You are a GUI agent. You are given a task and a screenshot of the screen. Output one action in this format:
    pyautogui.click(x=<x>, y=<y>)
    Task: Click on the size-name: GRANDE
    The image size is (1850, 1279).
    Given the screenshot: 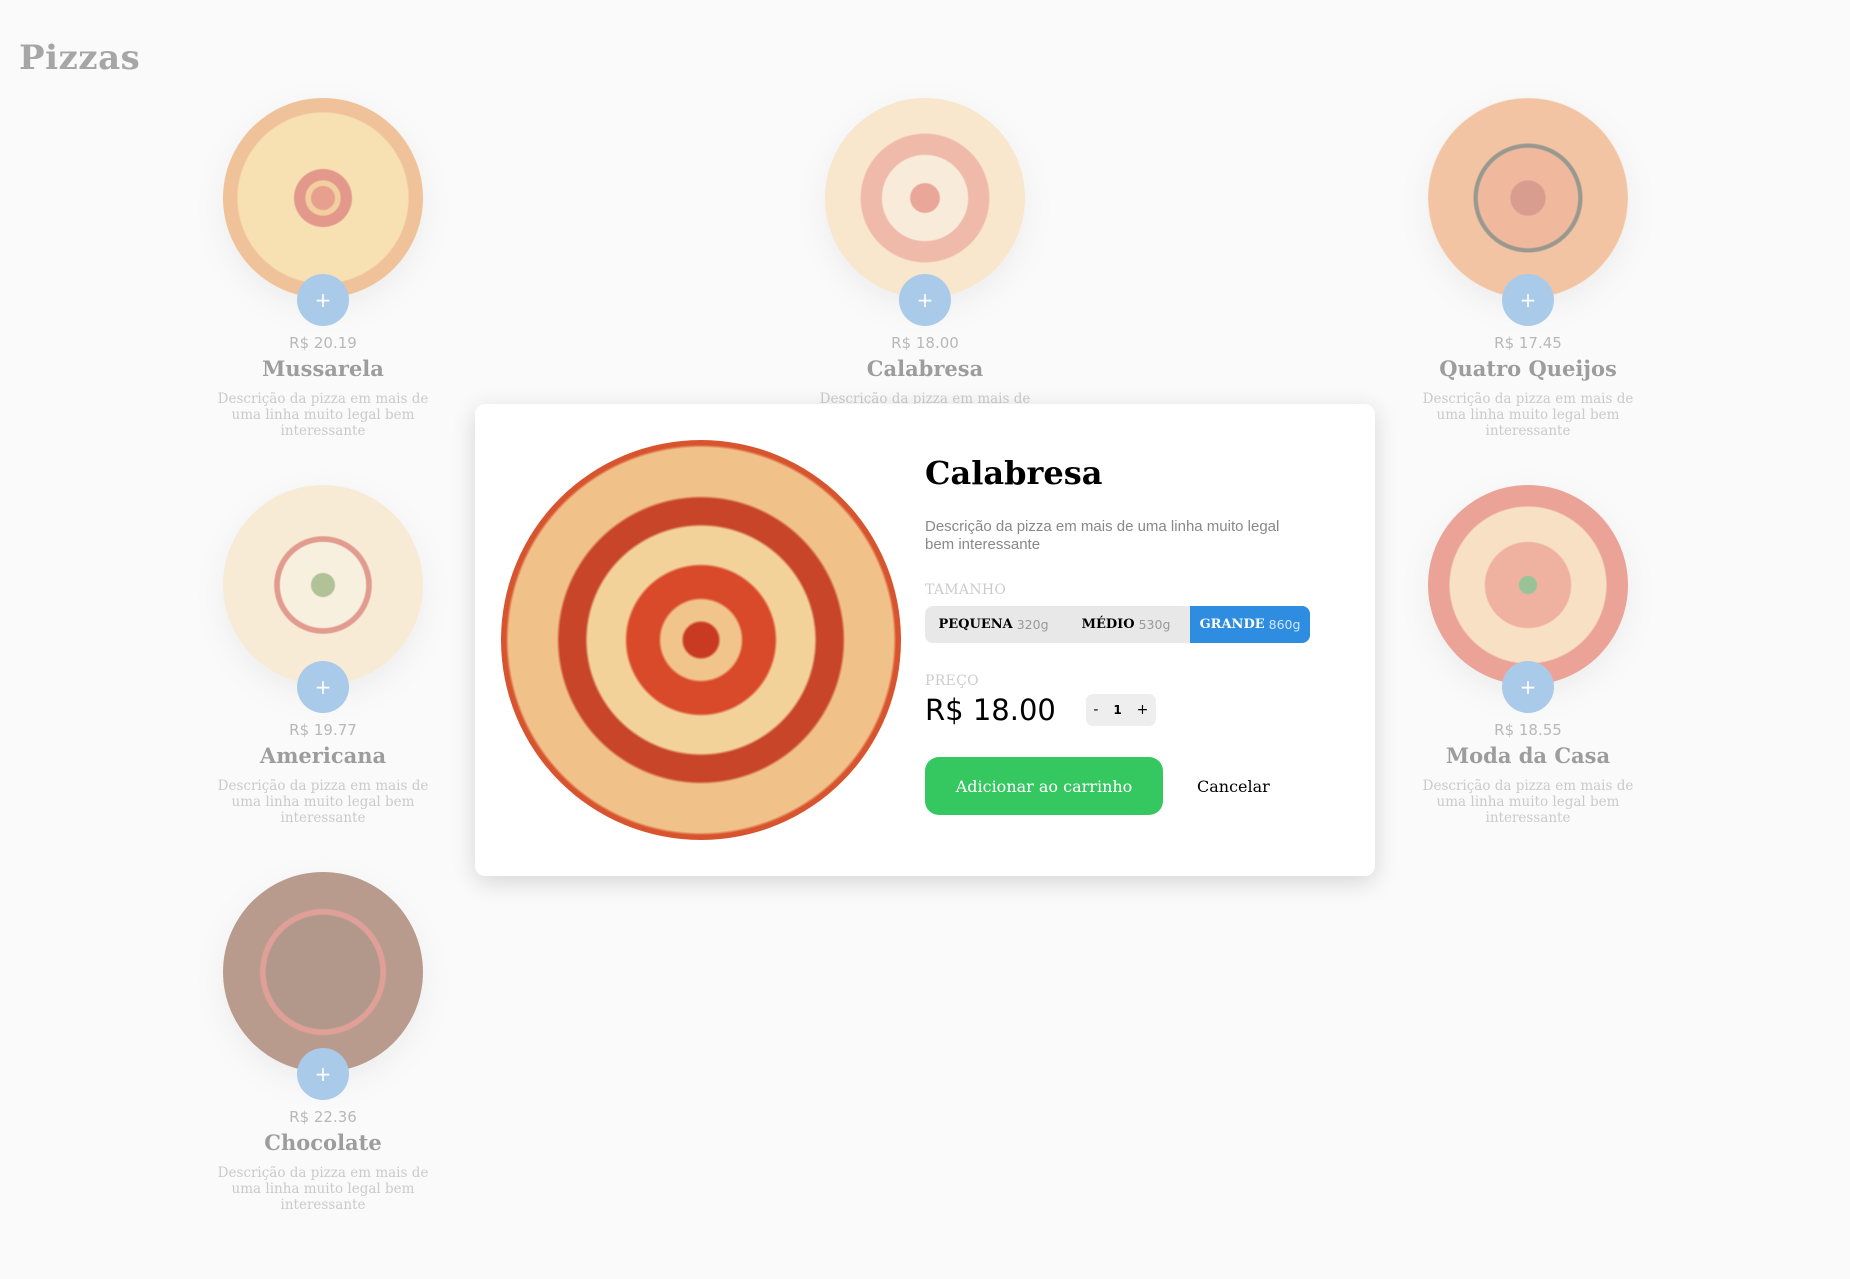 What is the action you would take?
    pyautogui.click(x=1232, y=624)
    